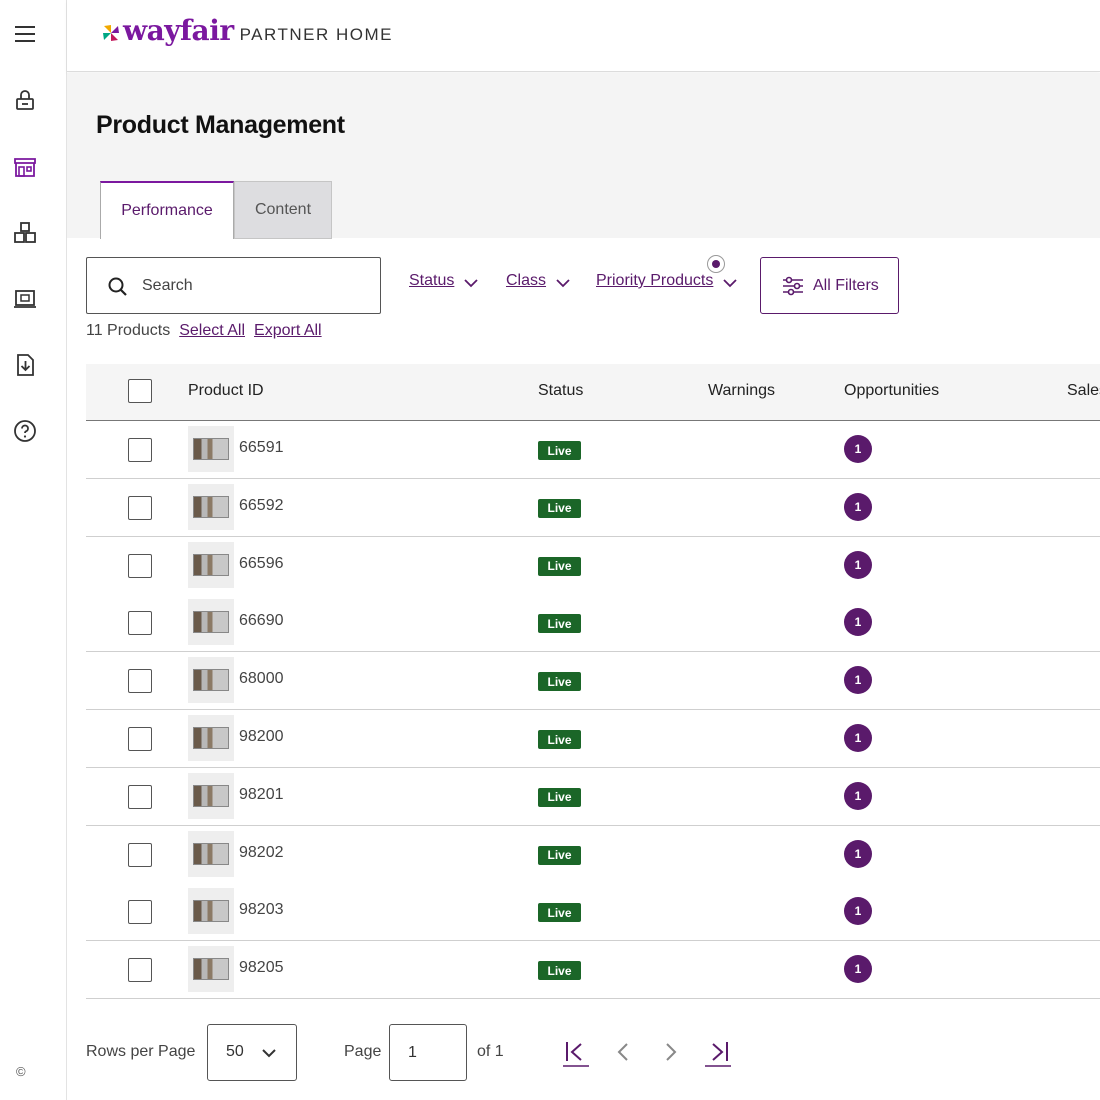 The height and width of the screenshot is (1100, 1100). I want to click on product-id: 68000, so click(261, 679).